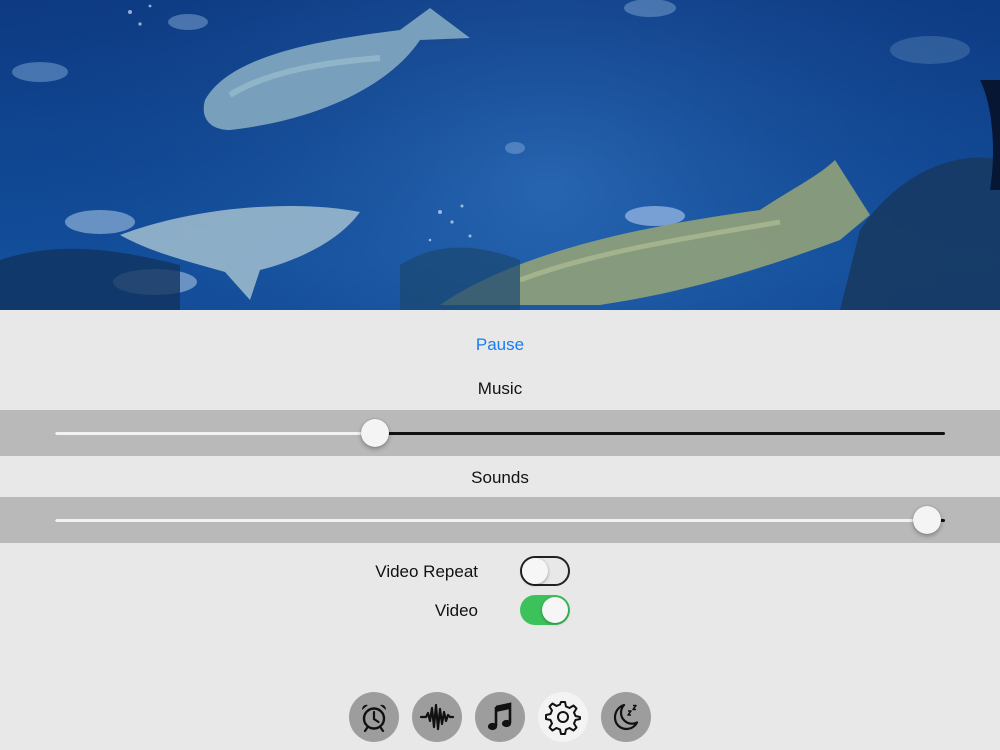 The image size is (1000, 750). I want to click on sounds-slider-band, so click(500, 520).